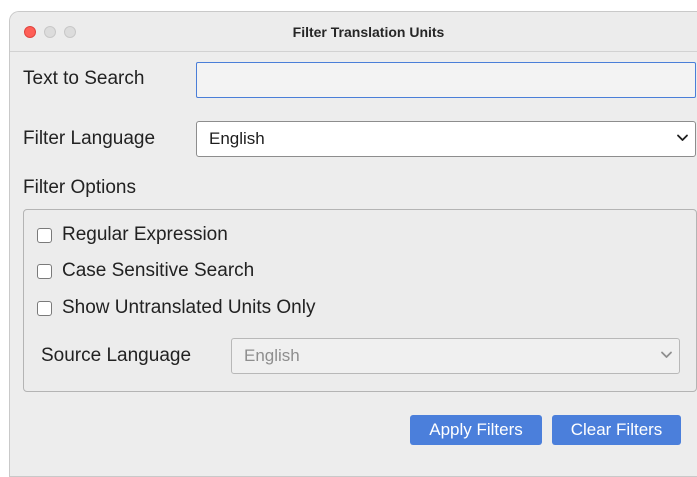 This screenshot has width=697, height=477. Describe the element at coordinates (89, 138) in the screenshot. I see `filter-language-label: Filter Language` at that location.